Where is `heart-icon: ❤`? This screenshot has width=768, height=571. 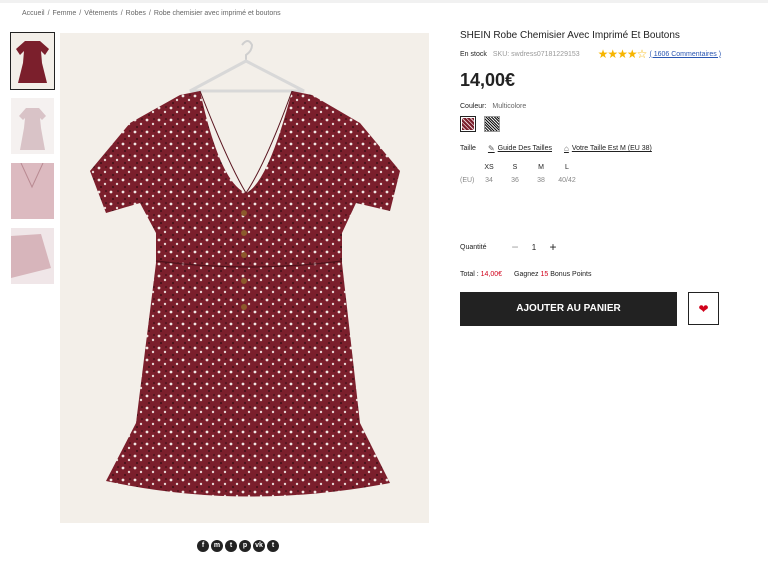
heart-icon: ❤ is located at coordinates (703, 308).